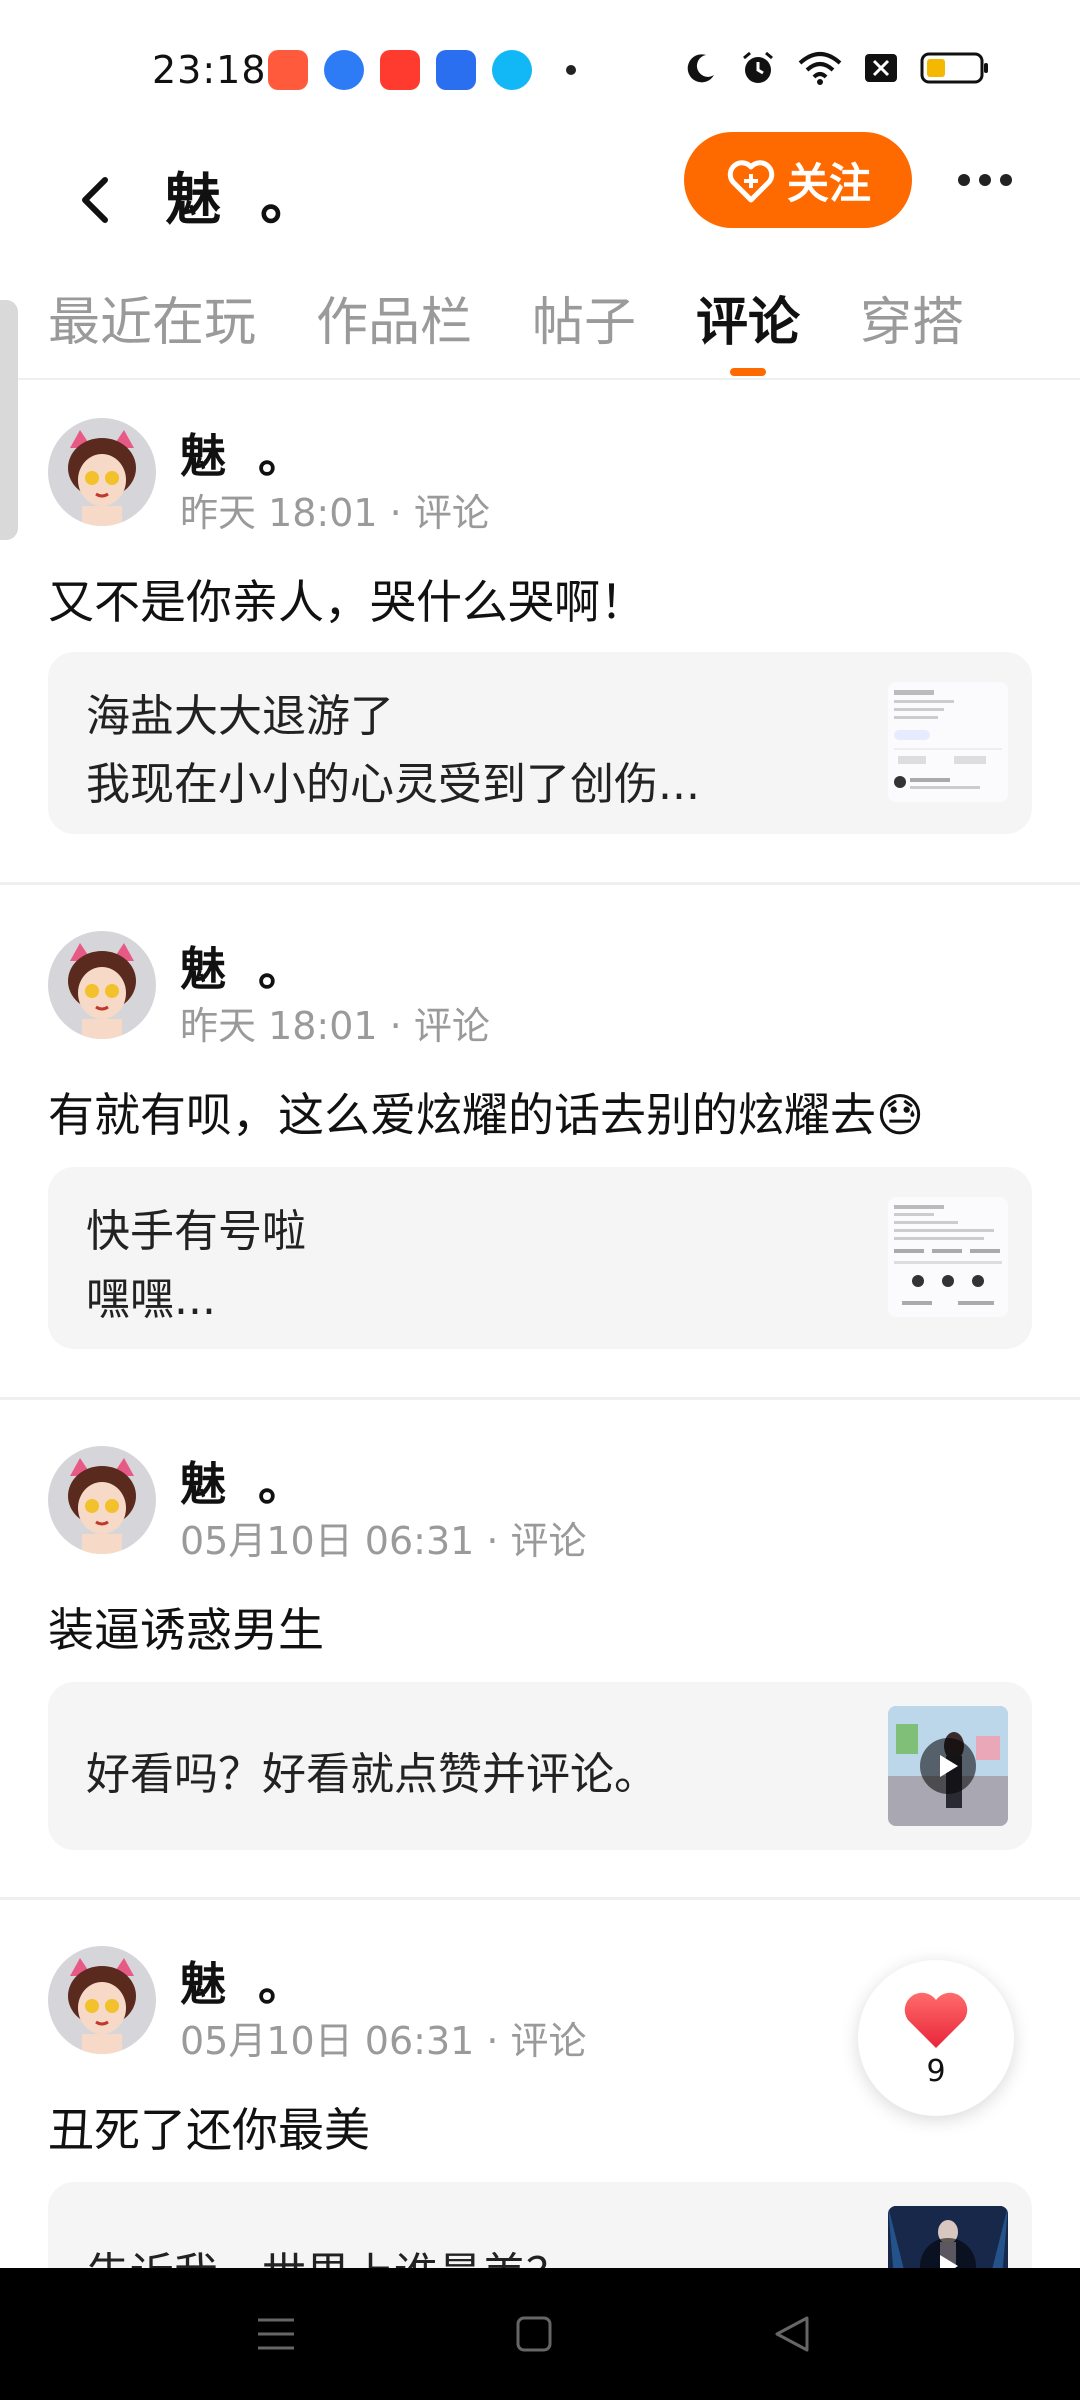 The image size is (1080, 2400). I want to click on comment-text: 有就有呗，这么爱炫耀的话去别的炫耀去😓, so click(486, 1115).